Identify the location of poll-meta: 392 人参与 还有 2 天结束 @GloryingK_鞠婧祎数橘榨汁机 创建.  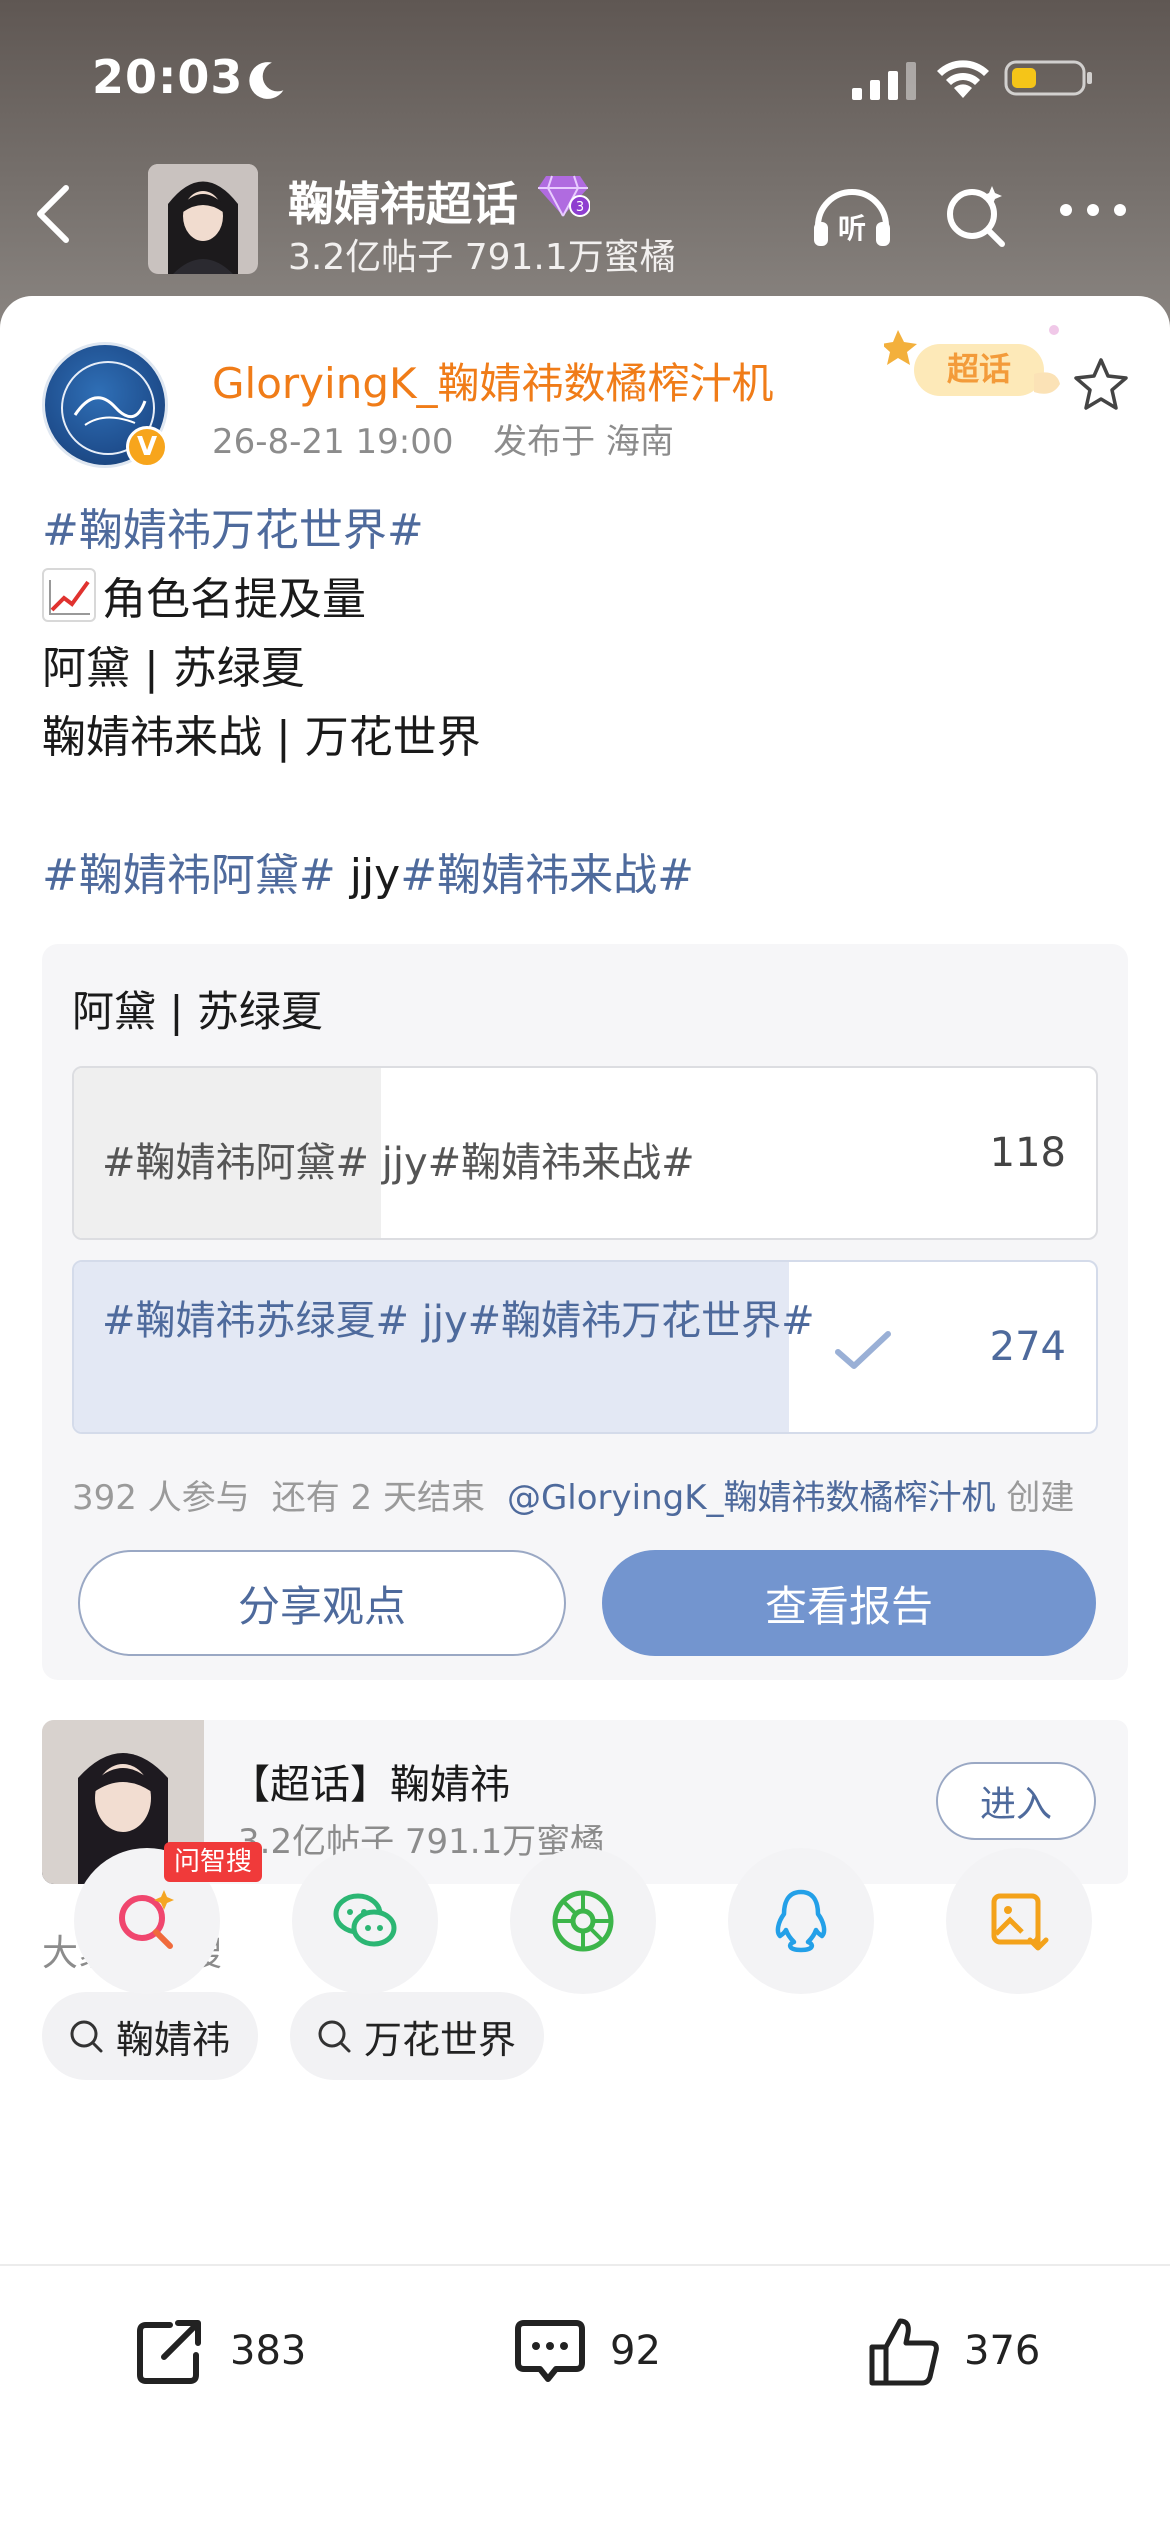
(573, 1494).